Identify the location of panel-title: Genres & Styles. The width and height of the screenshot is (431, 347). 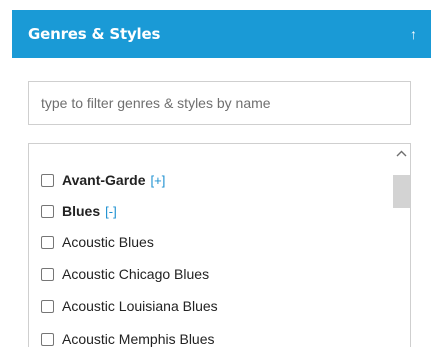
(94, 34).